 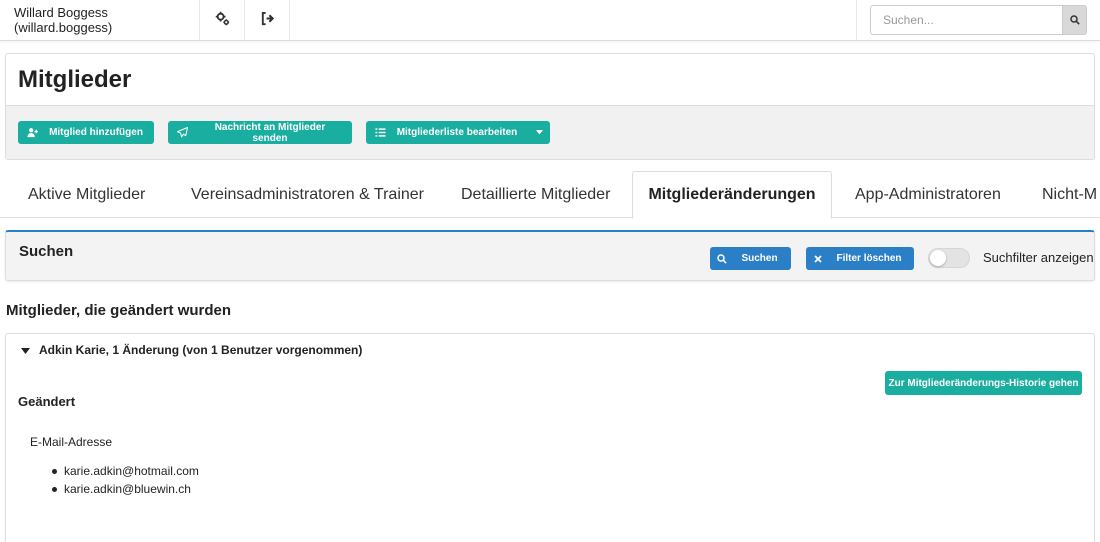 What do you see at coordinates (182, 132) in the screenshot?
I see `paper-plane-icon` at bounding box center [182, 132].